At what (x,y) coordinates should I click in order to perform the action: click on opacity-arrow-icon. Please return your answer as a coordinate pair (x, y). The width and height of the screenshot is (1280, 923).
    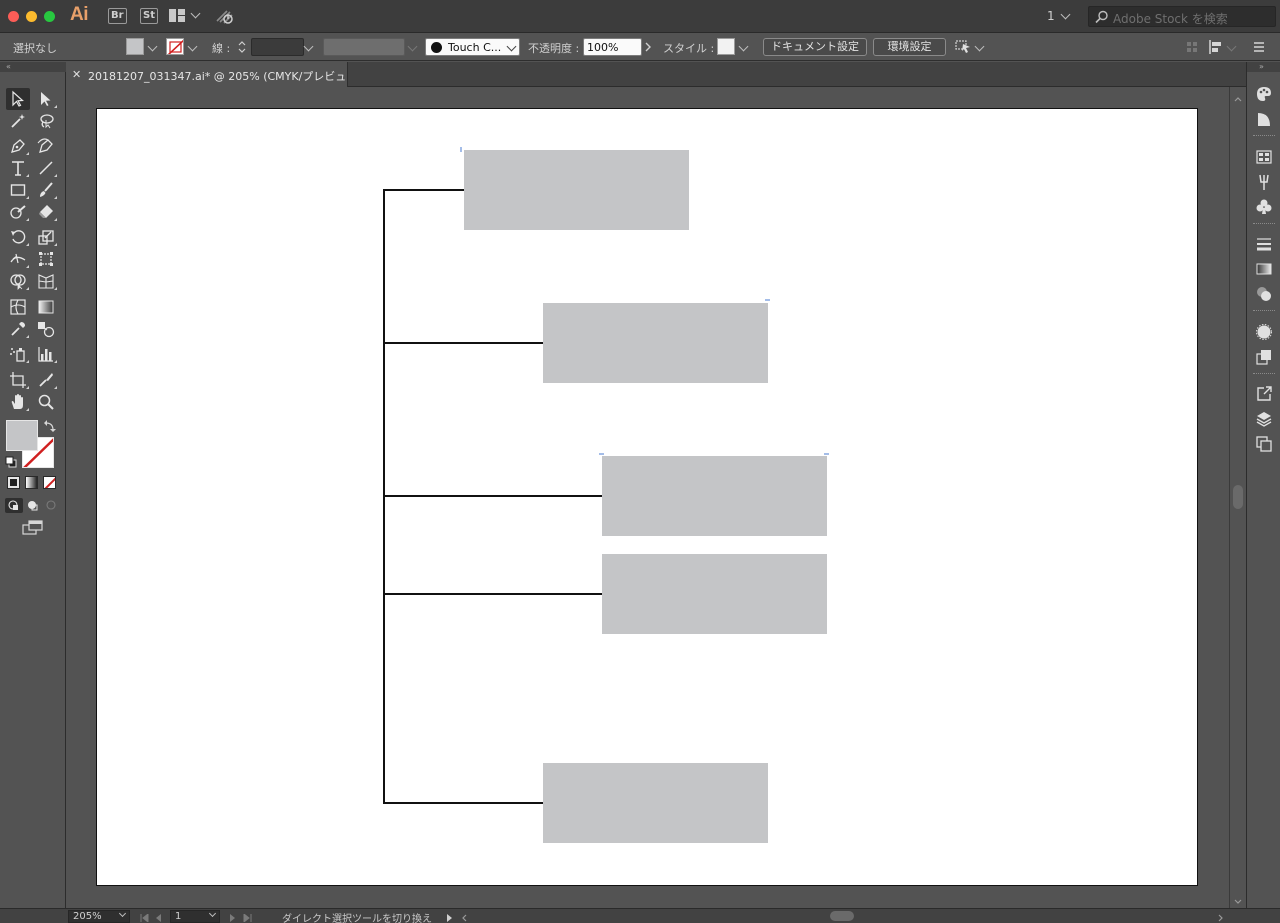
    Looking at the image, I should click on (648, 47).